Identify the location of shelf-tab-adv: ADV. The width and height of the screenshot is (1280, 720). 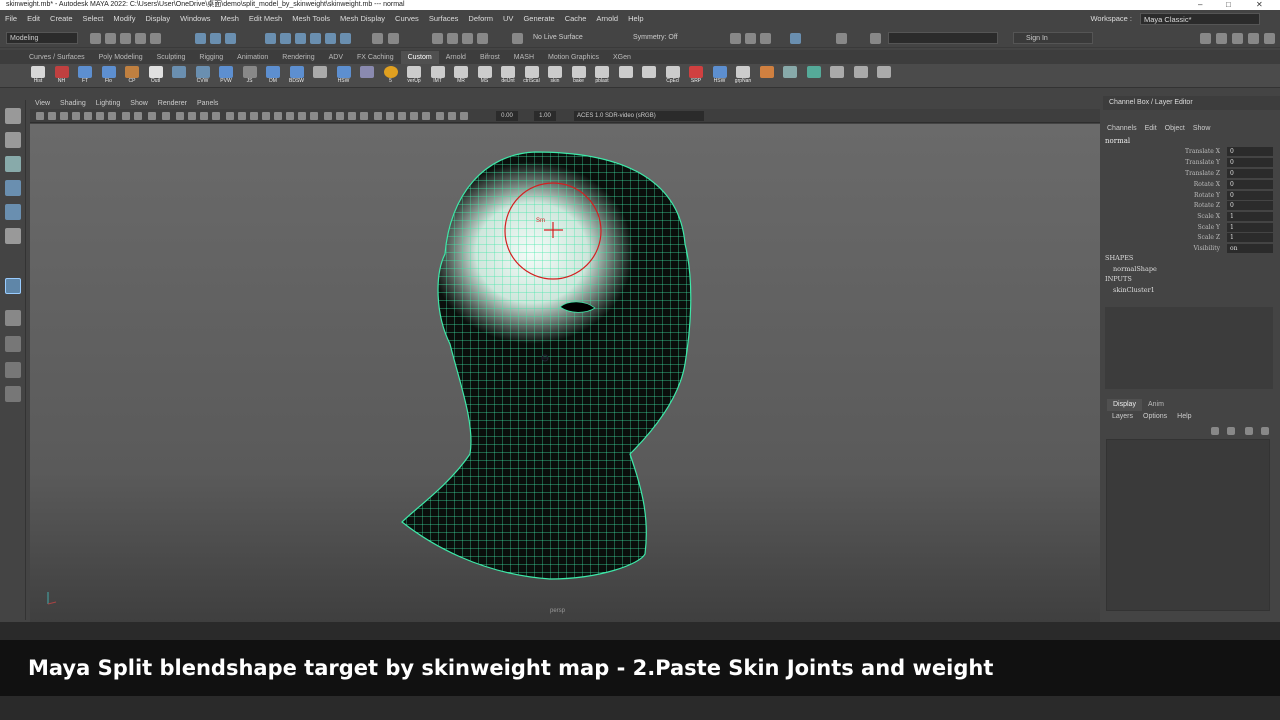
(336, 58).